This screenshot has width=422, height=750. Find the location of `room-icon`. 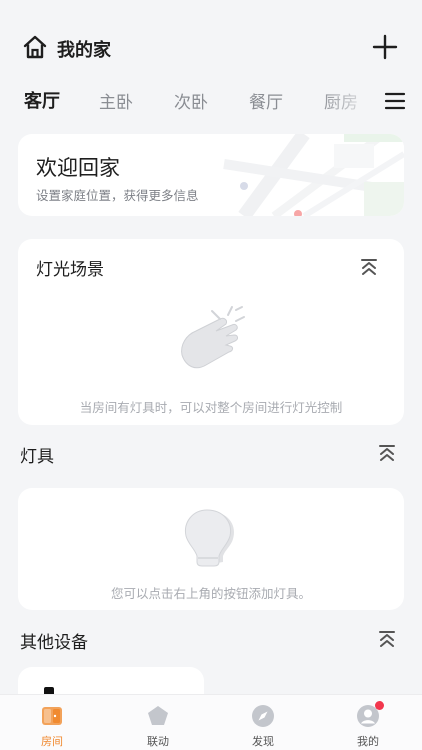

room-icon is located at coordinates (52, 716).